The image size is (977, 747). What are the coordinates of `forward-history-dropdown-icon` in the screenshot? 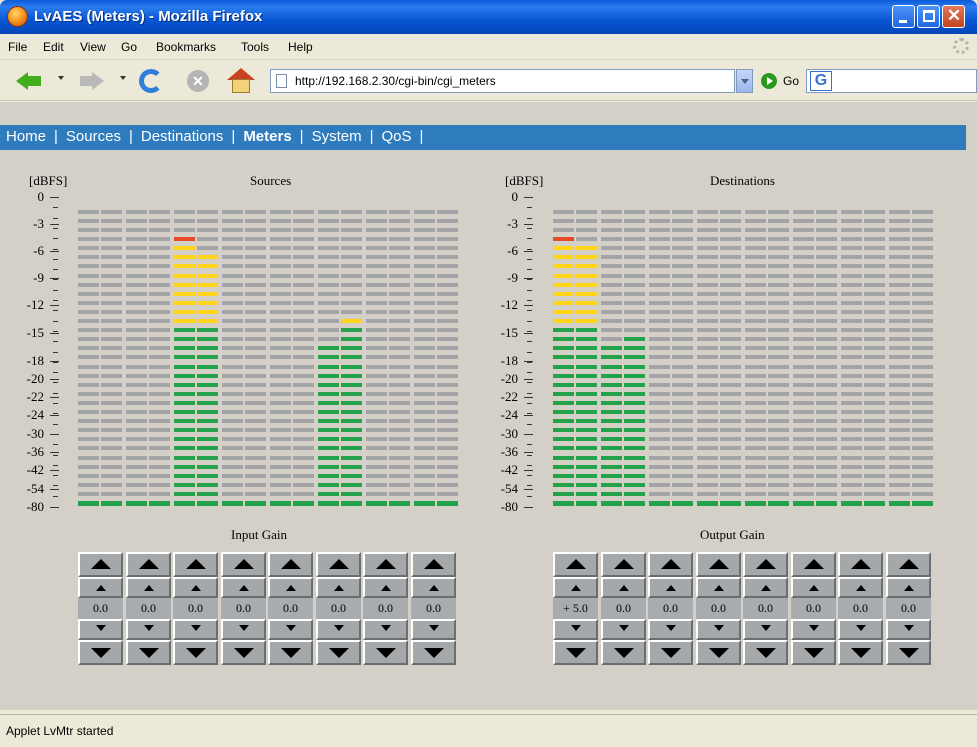 It's located at (123, 78).